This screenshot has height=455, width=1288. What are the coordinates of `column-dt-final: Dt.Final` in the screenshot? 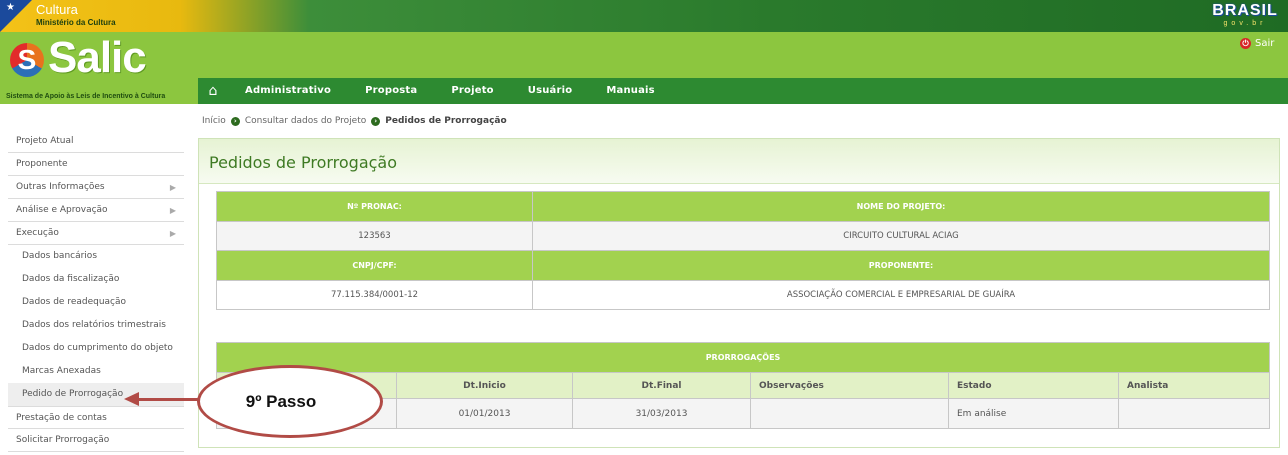 It's located at (661, 385).